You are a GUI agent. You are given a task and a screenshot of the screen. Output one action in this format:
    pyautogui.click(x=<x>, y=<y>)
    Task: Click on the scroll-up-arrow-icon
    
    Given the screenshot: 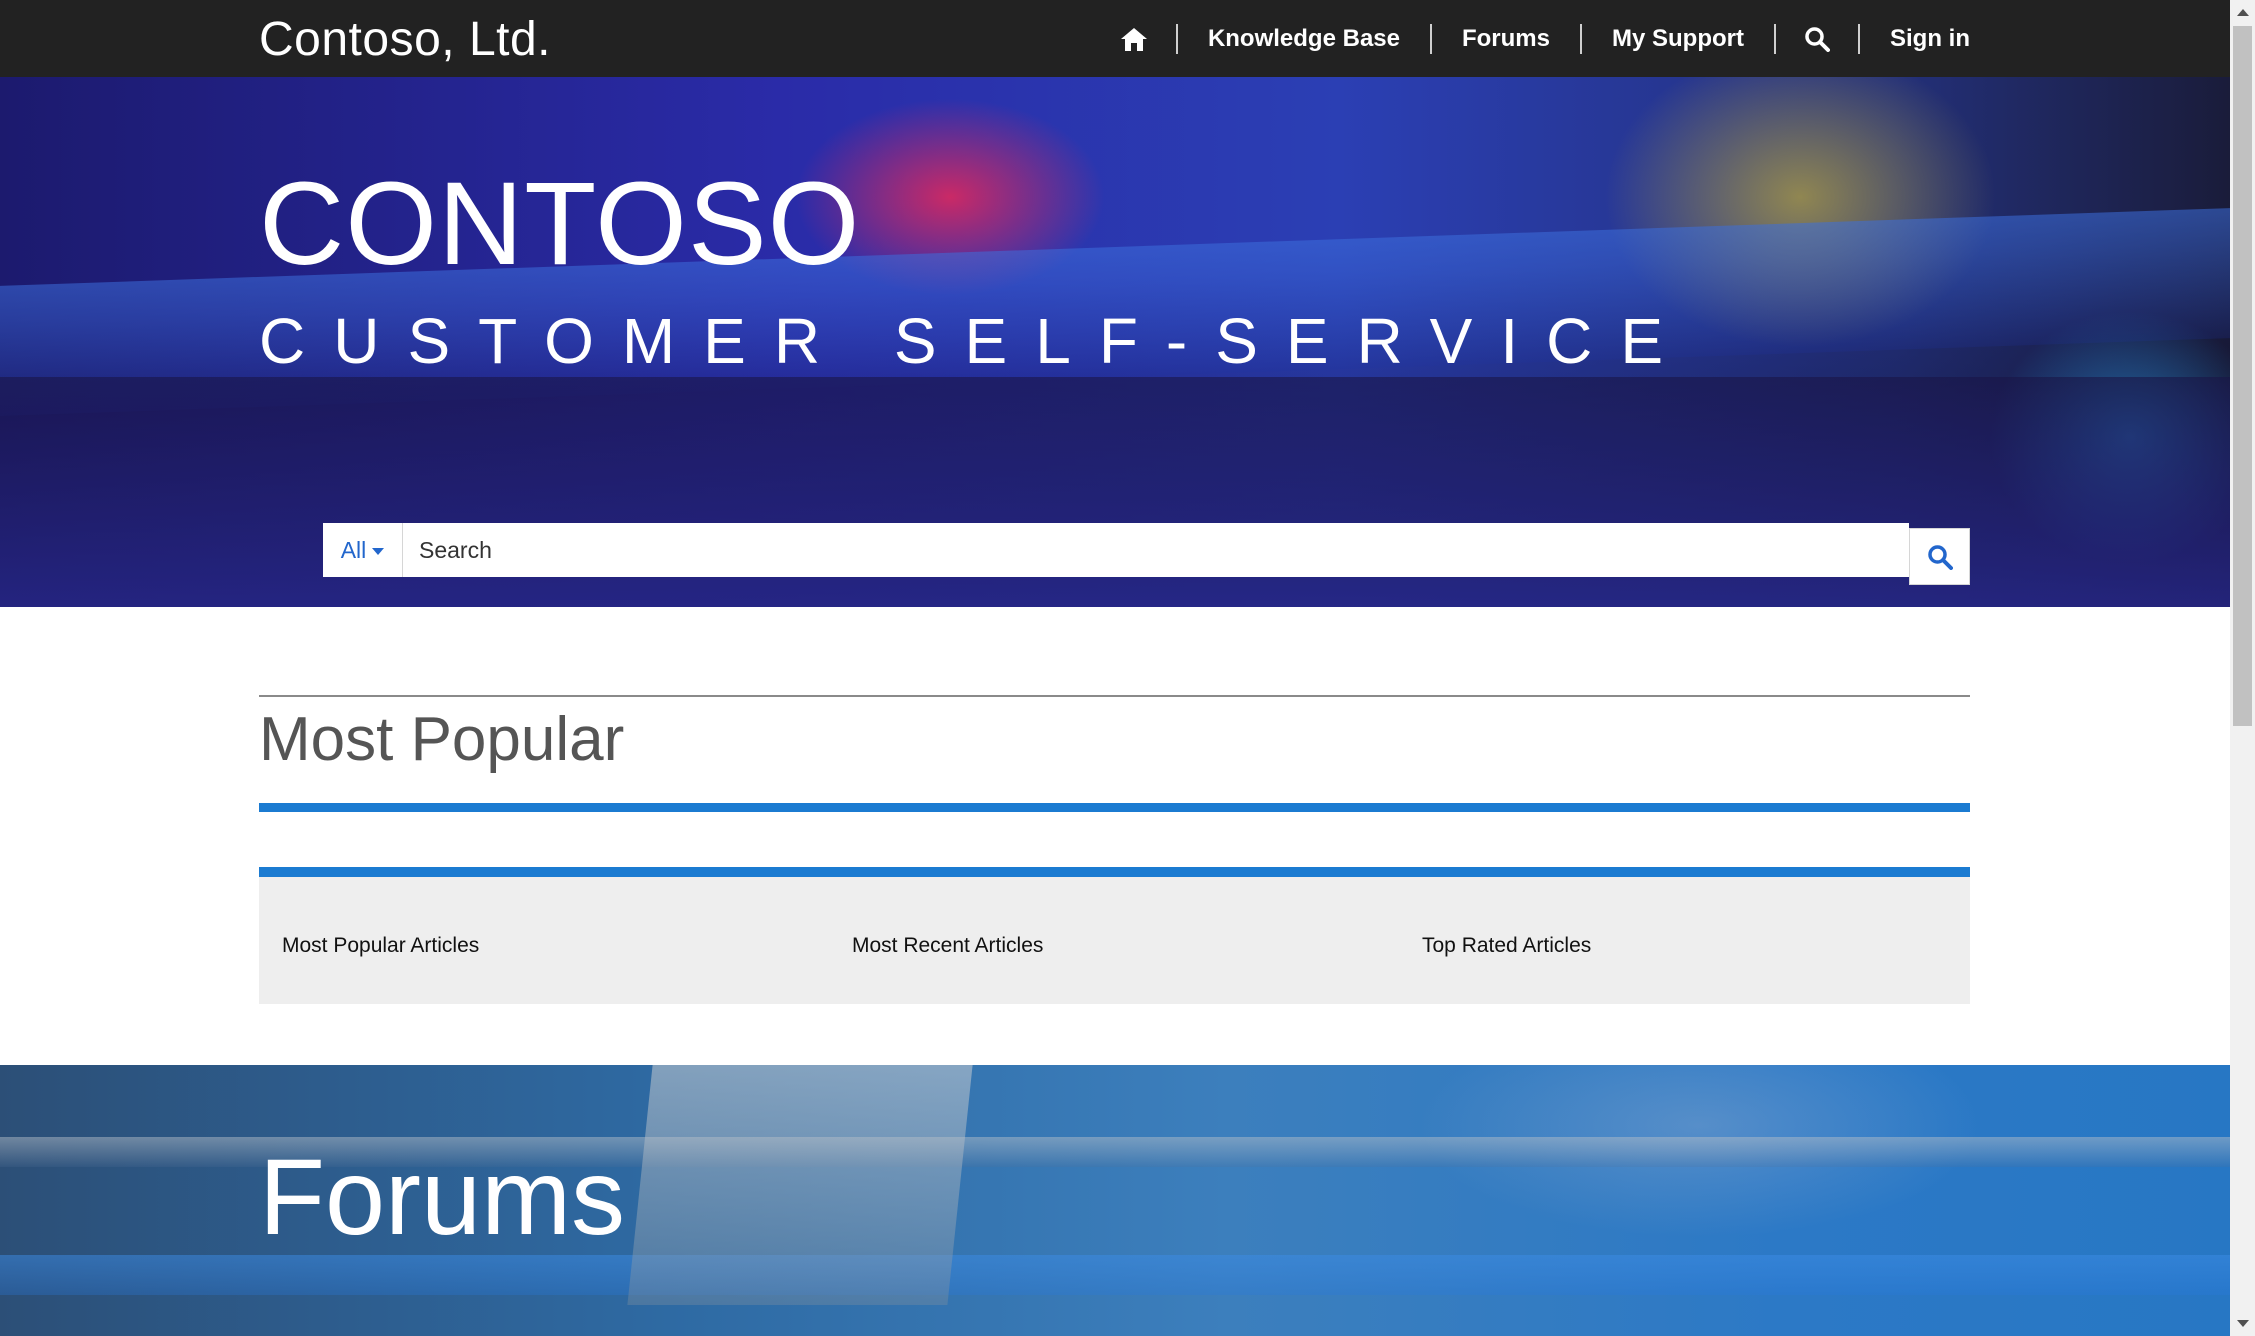 What is the action you would take?
    pyautogui.click(x=2243, y=12)
    